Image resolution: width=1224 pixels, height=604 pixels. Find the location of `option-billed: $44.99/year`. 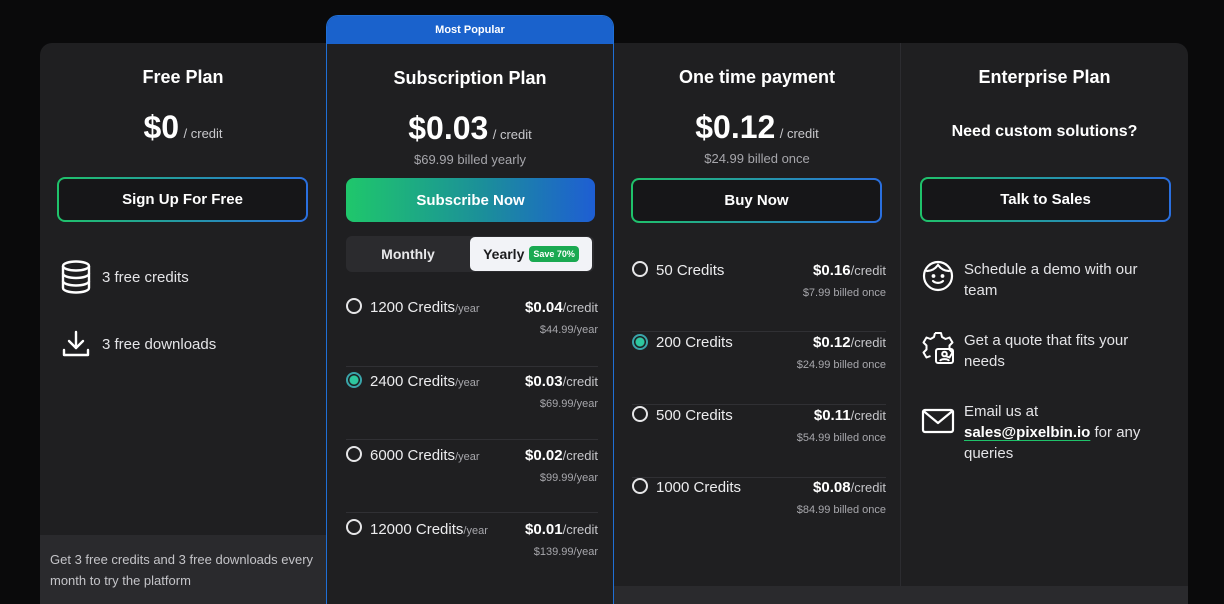

option-billed: $44.99/year is located at coordinates (568, 330).